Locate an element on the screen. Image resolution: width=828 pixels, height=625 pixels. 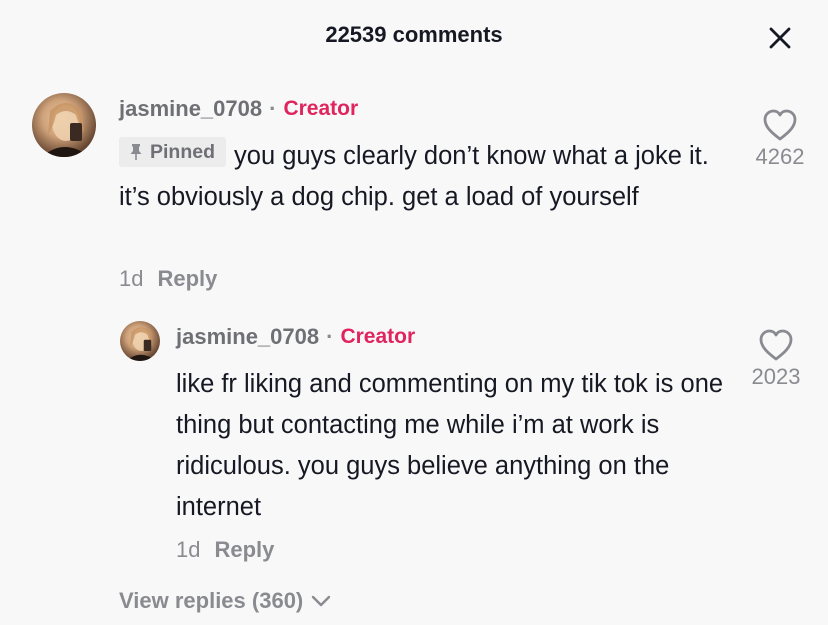
like-button: 4262 is located at coordinates (780, 139).